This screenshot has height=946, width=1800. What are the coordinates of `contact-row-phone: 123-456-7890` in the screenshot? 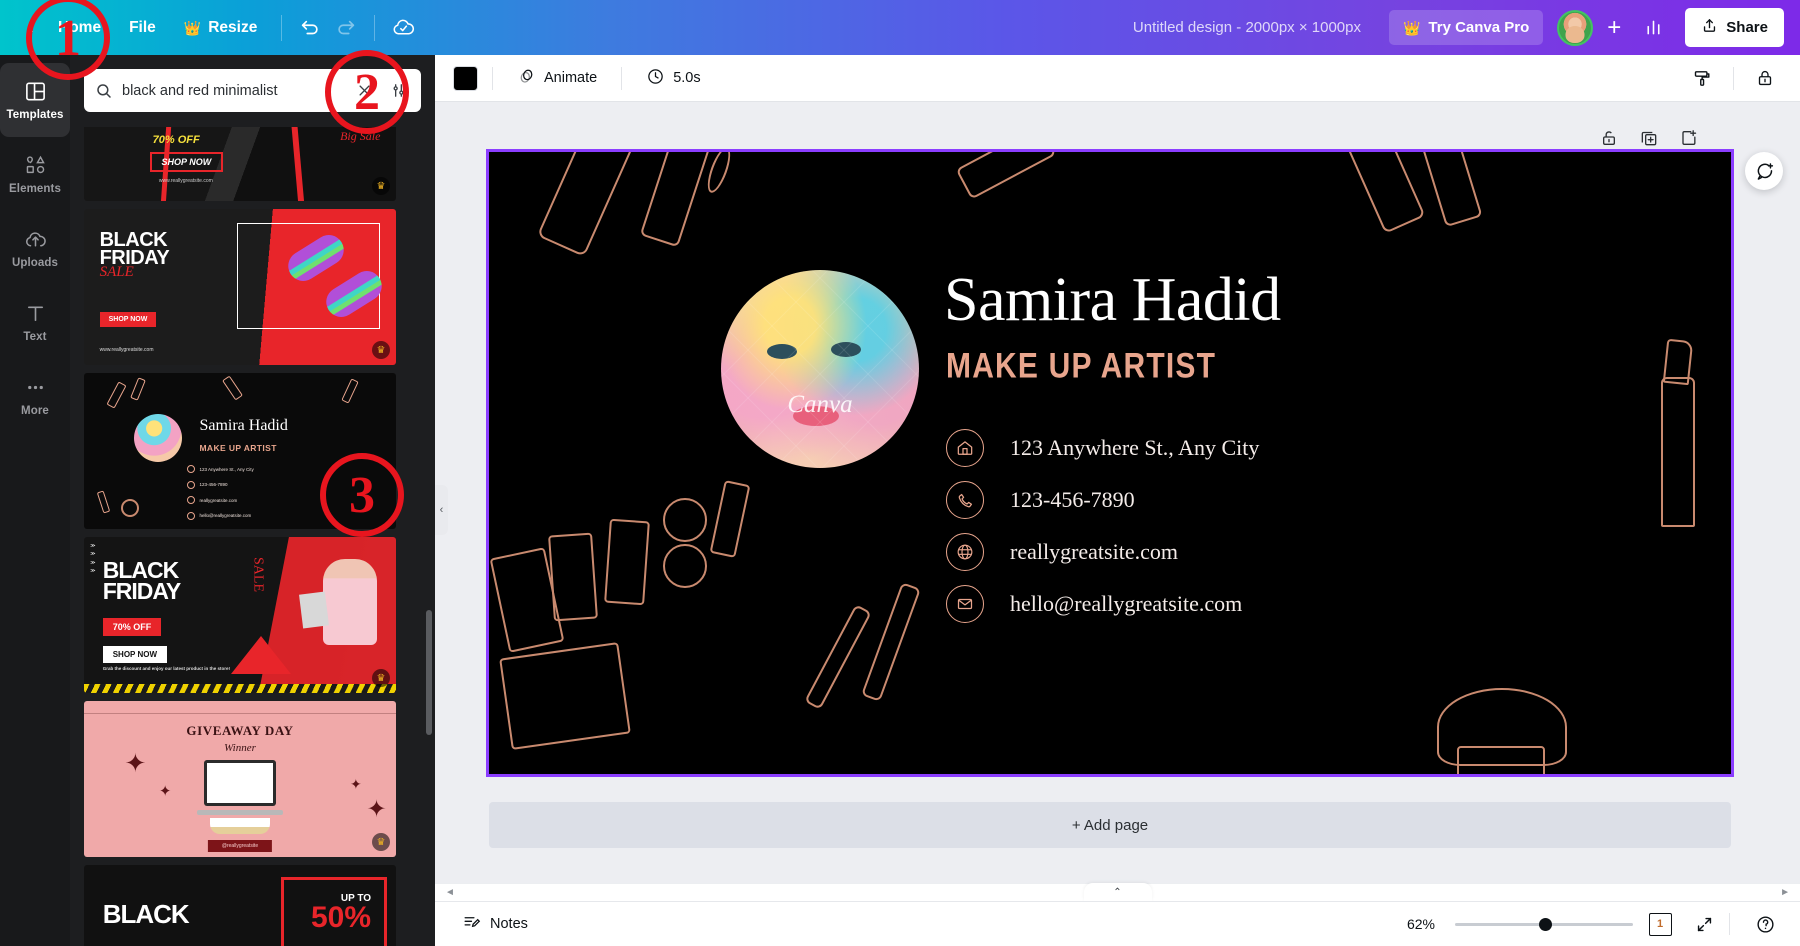 It's located at (1102, 500).